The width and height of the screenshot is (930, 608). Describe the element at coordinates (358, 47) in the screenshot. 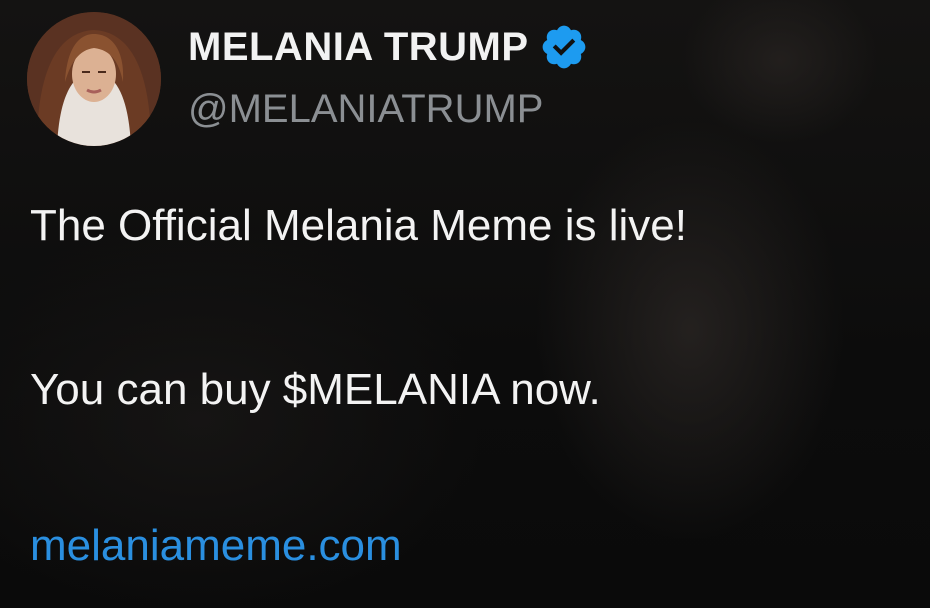

I see `author-display-name: MELANIA TRUMP` at that location.